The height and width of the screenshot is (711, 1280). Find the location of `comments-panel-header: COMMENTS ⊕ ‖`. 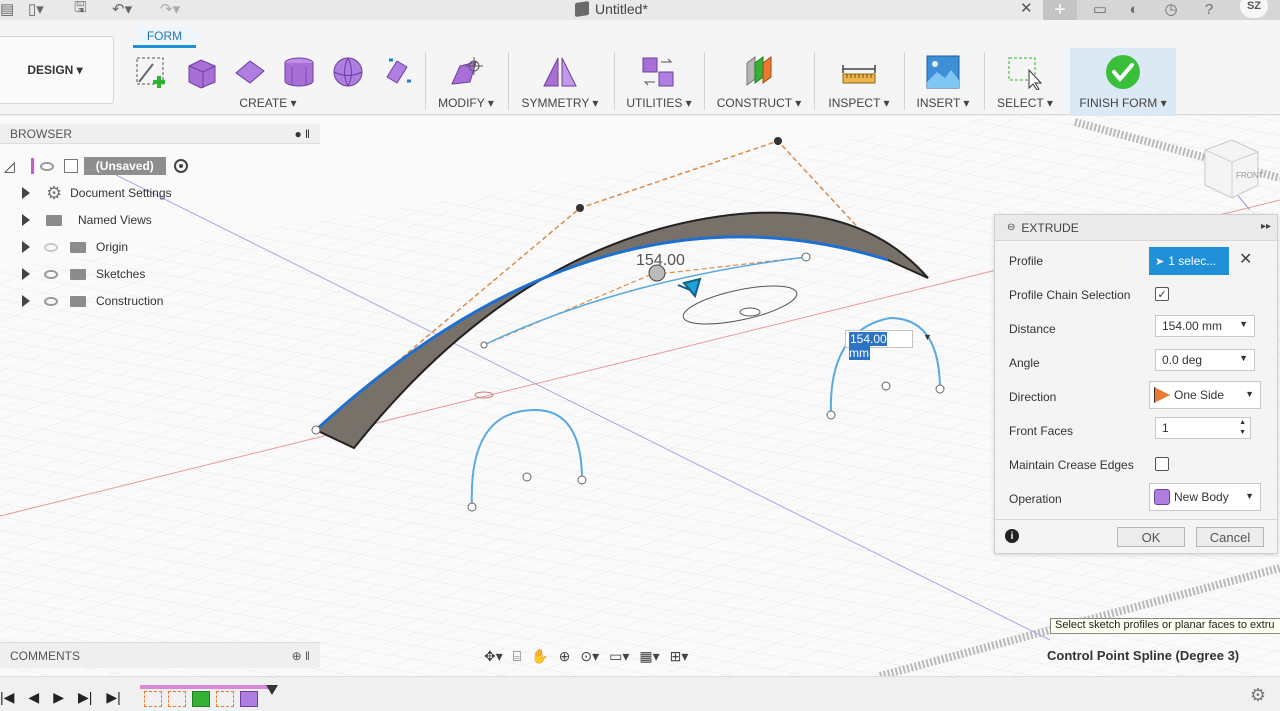

comments-panel-header: COMMENTS ⊕ ‖ is located at coordinates (160, 655).